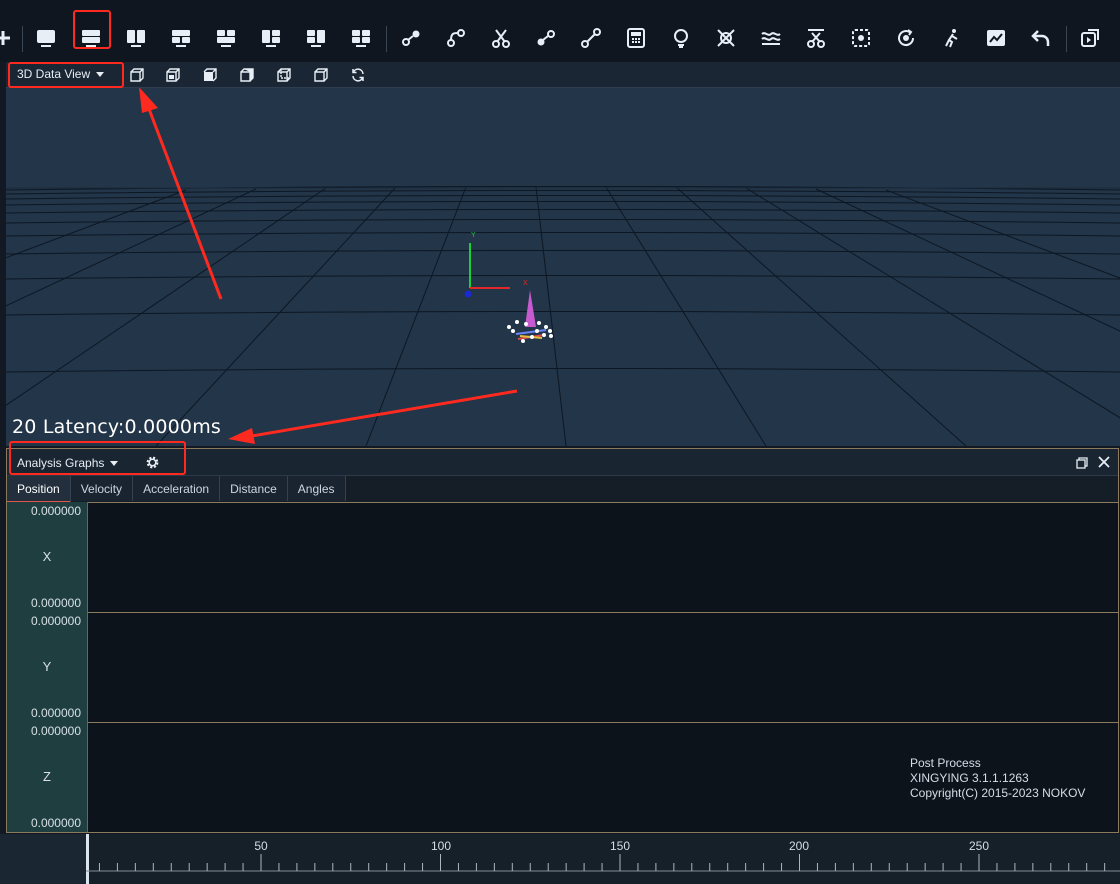 This screenshot has height=884, width=1120. Describe the element at coordinates (562, 667) in the screenshot. I see `graph-y: 0.000000 Y 0.000000` at that location.